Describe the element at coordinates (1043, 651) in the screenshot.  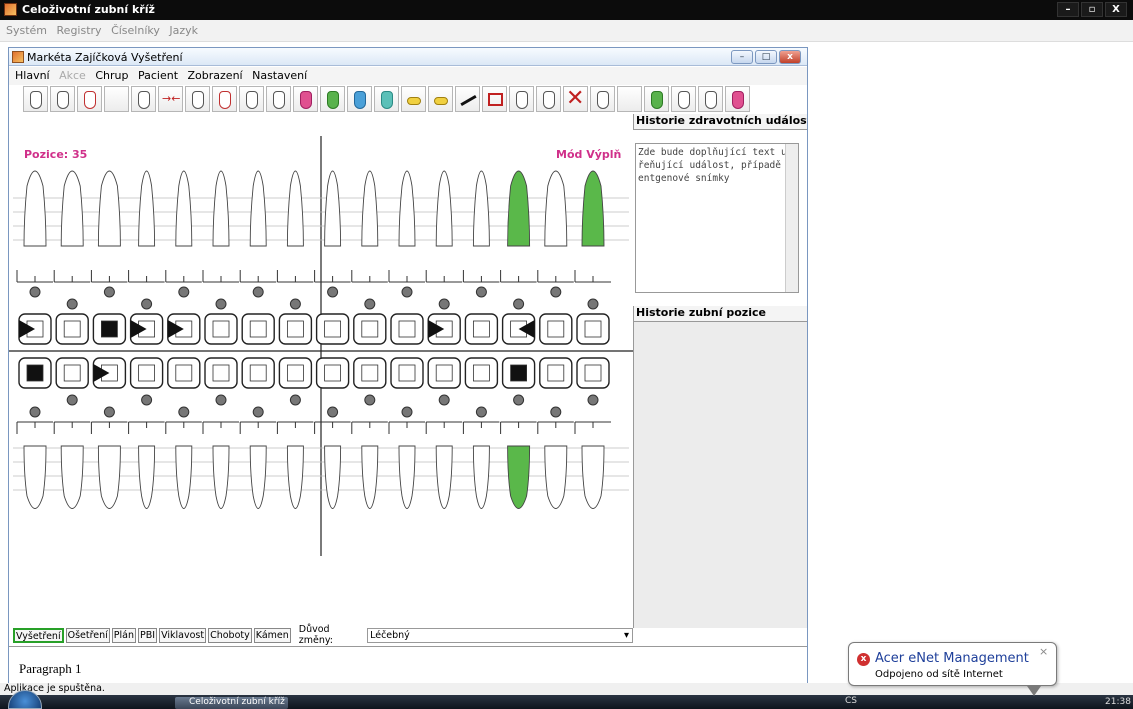
I see `balloon-close-icon: ×` at that location.